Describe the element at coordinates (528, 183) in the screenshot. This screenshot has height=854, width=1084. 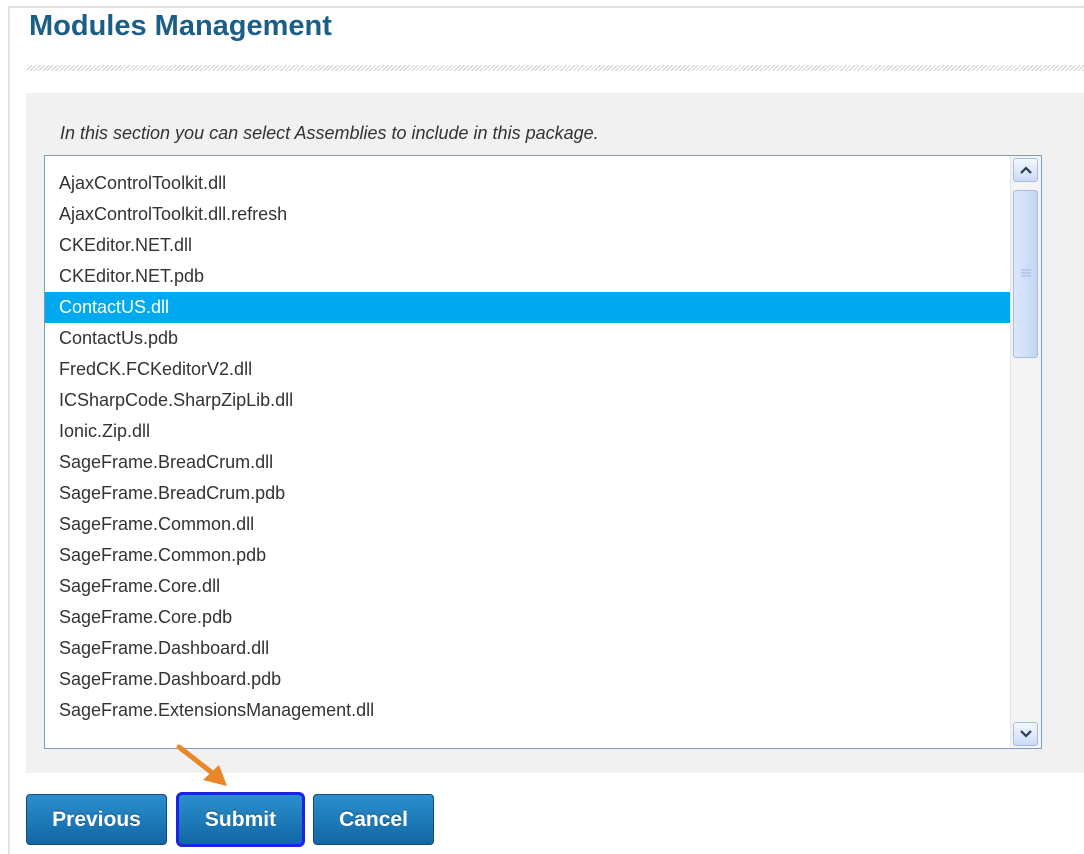
I see `list-item: AjaxControlToolkit.dll` at that location.